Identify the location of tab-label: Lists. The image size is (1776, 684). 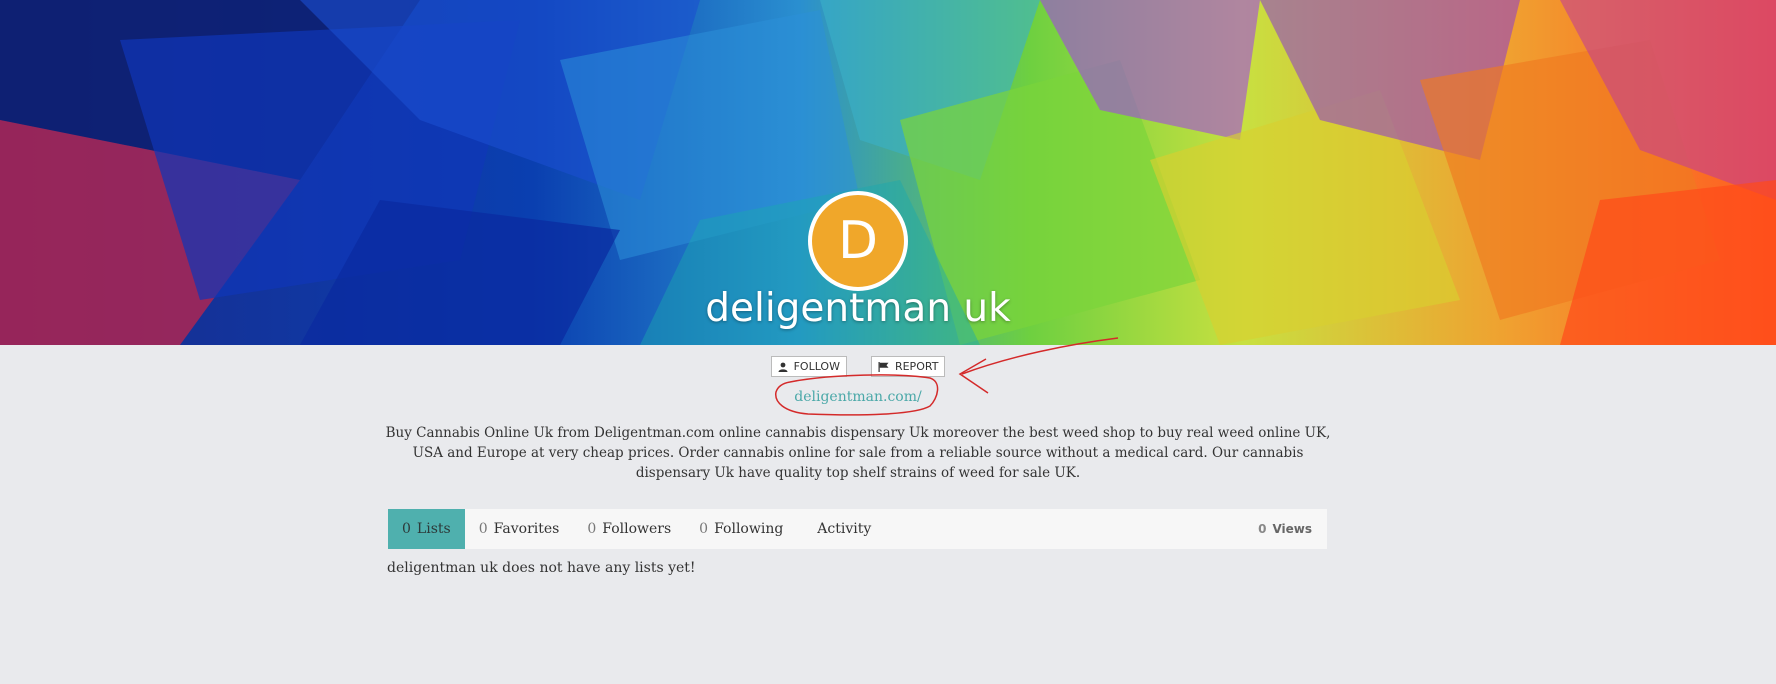
(433, 529).